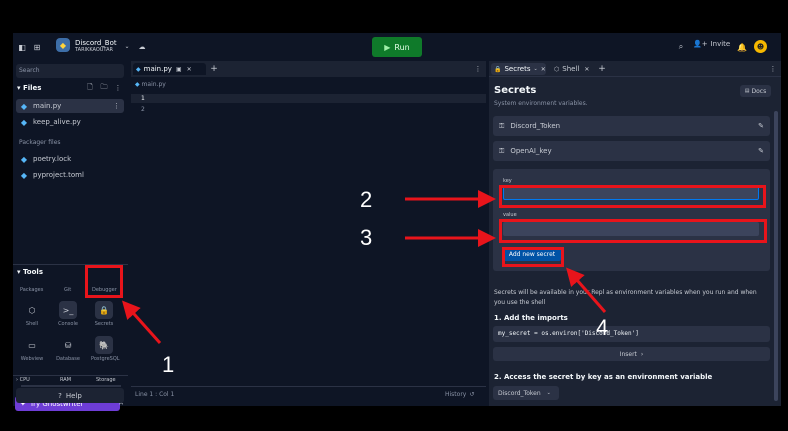 Image resolution: width=788 pixels, height=431 pixels. Describe the element at coordinates (602, 327) in the screenshot. I see `annotation-number-4: 4` at that location.